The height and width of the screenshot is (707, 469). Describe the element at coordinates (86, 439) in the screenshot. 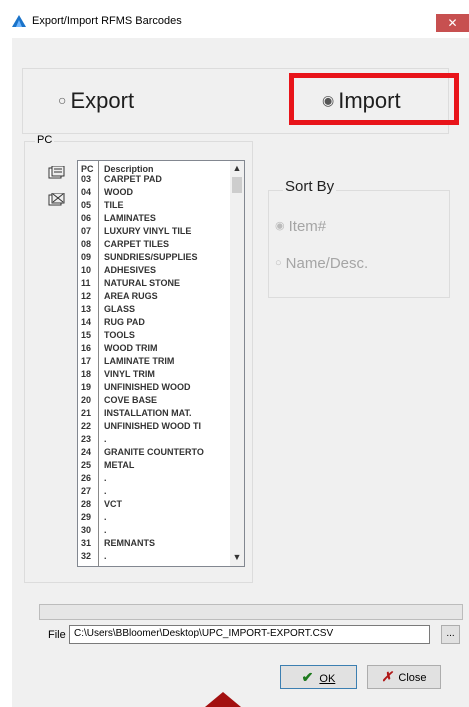

I see `list-item-code: 23` at that location.